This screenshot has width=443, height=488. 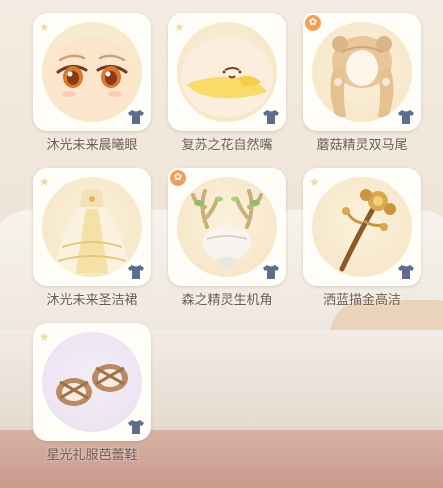 I want to click on item-name: 沐光未来晨曦眼, so click(x=92, y=145).